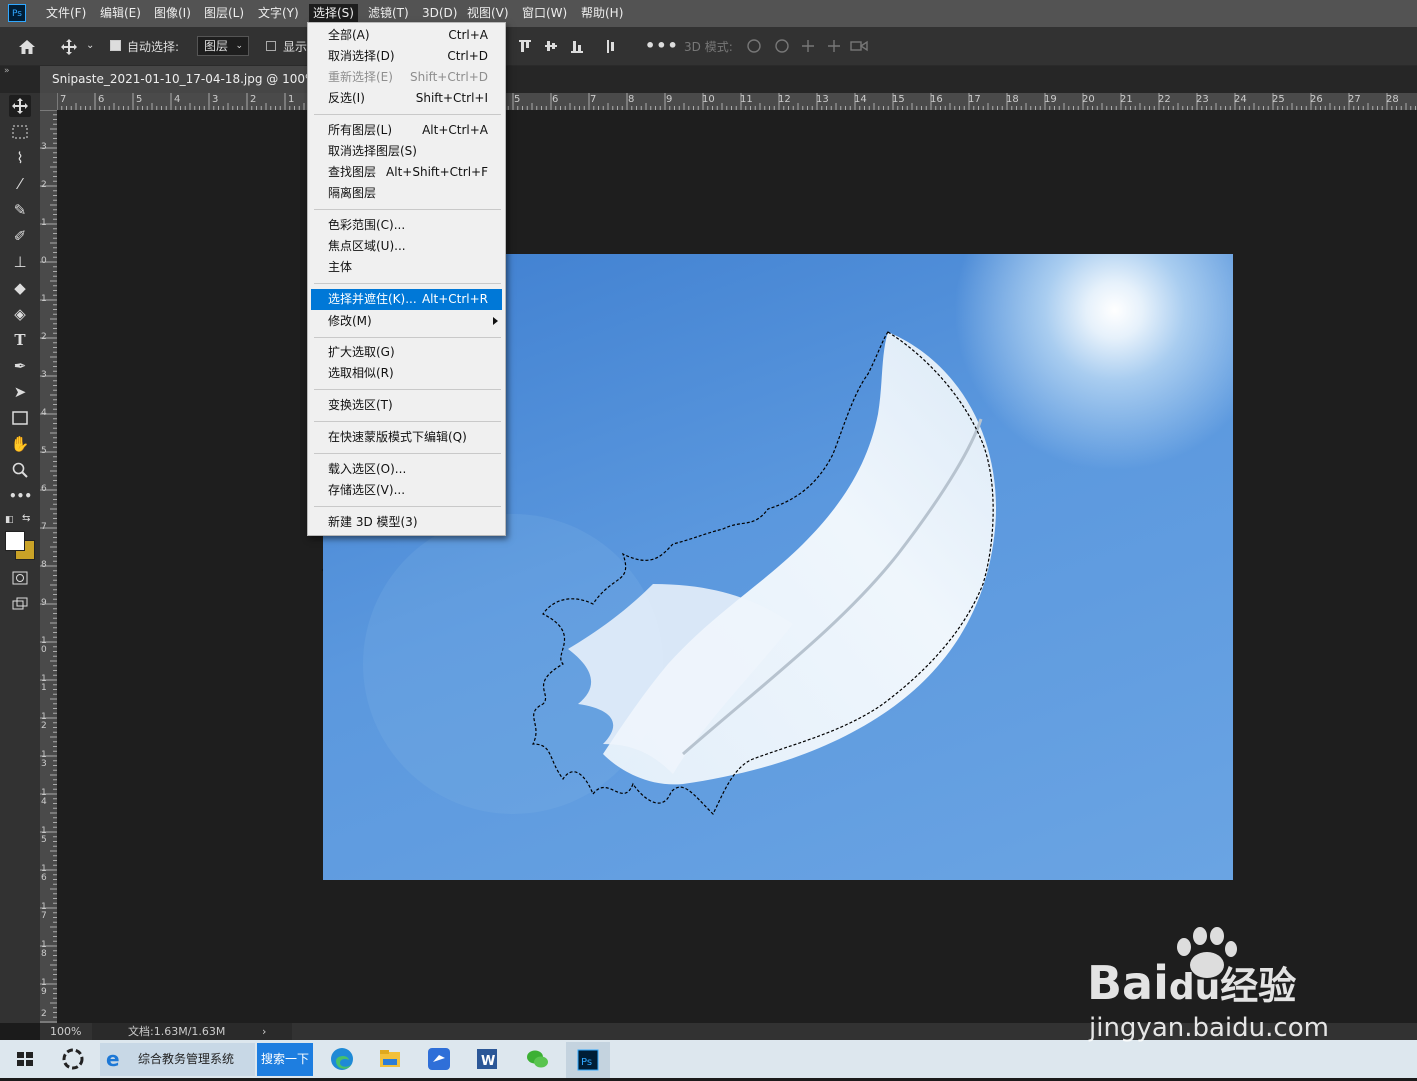 Image resolution: width=1417 pixels, height=1081 pixels. I want to click on menu-item-subject: 主体, so click(406, 267).